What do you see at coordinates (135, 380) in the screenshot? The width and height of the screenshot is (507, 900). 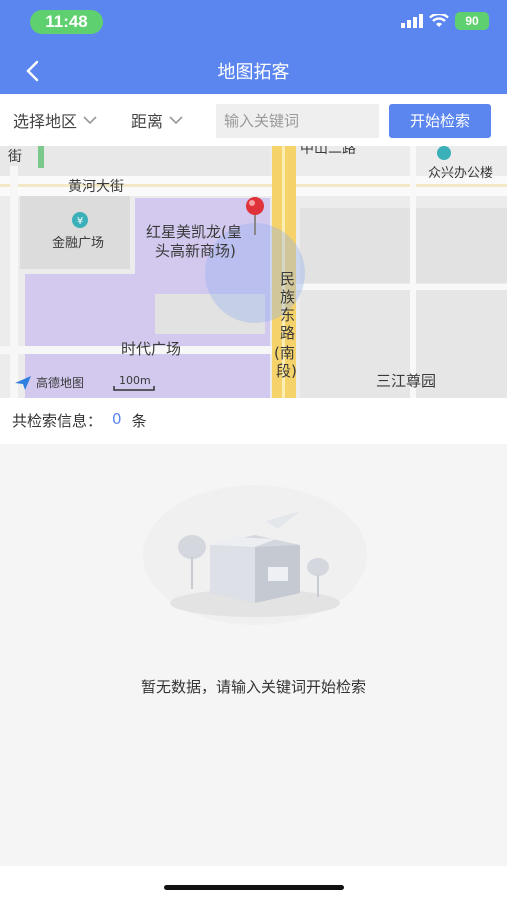 I see `map-scale: 100m` at bounding box center [135, 380].